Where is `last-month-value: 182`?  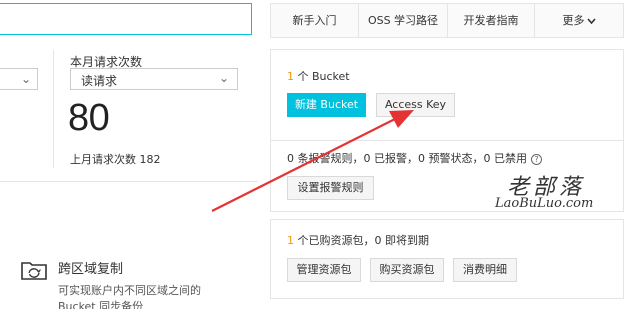 last-month-value: 182 is located at coordinates (150, 159).